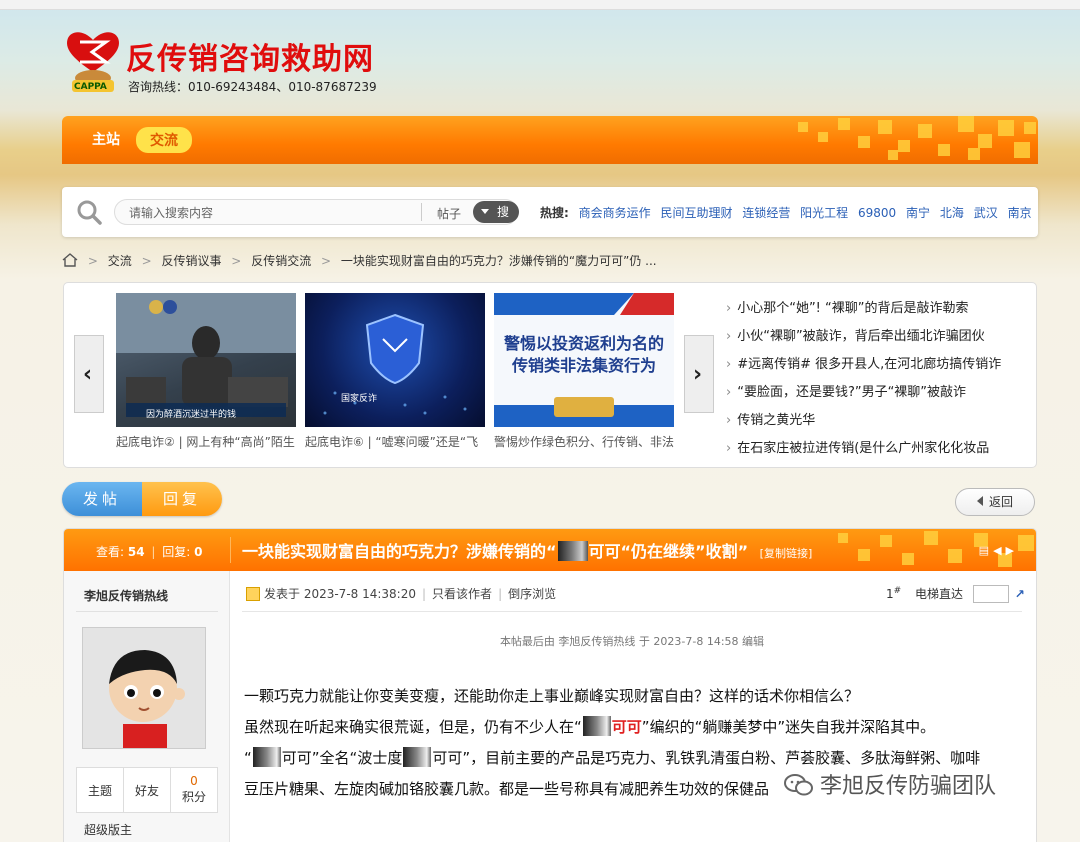 This screenshot has width=1080, height=842. I want to click on hot-term: 民间互助理财, so click(696, 213).